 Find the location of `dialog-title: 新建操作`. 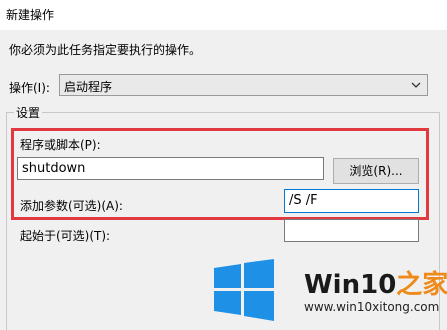

dialog-title: 新建操作 is located at coordinates (30, 15).